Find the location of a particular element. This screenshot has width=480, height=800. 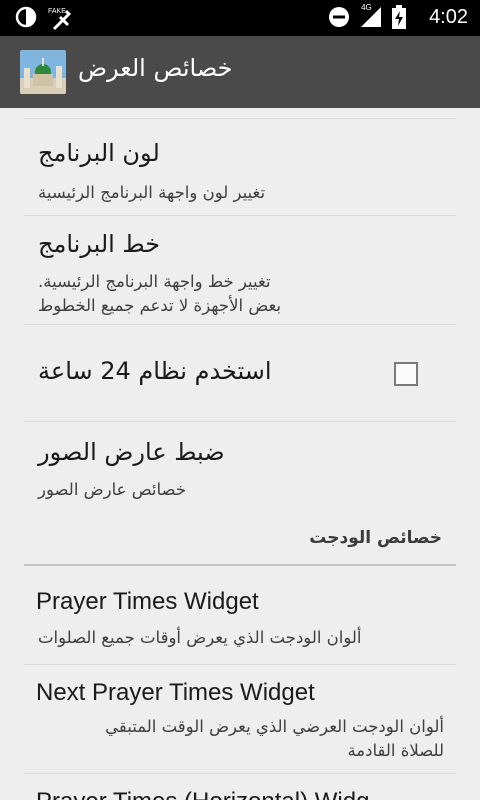

pref-summary: تغيير خط واجهة البرنامج الرئيسية. is located at coordinates (154, 281).